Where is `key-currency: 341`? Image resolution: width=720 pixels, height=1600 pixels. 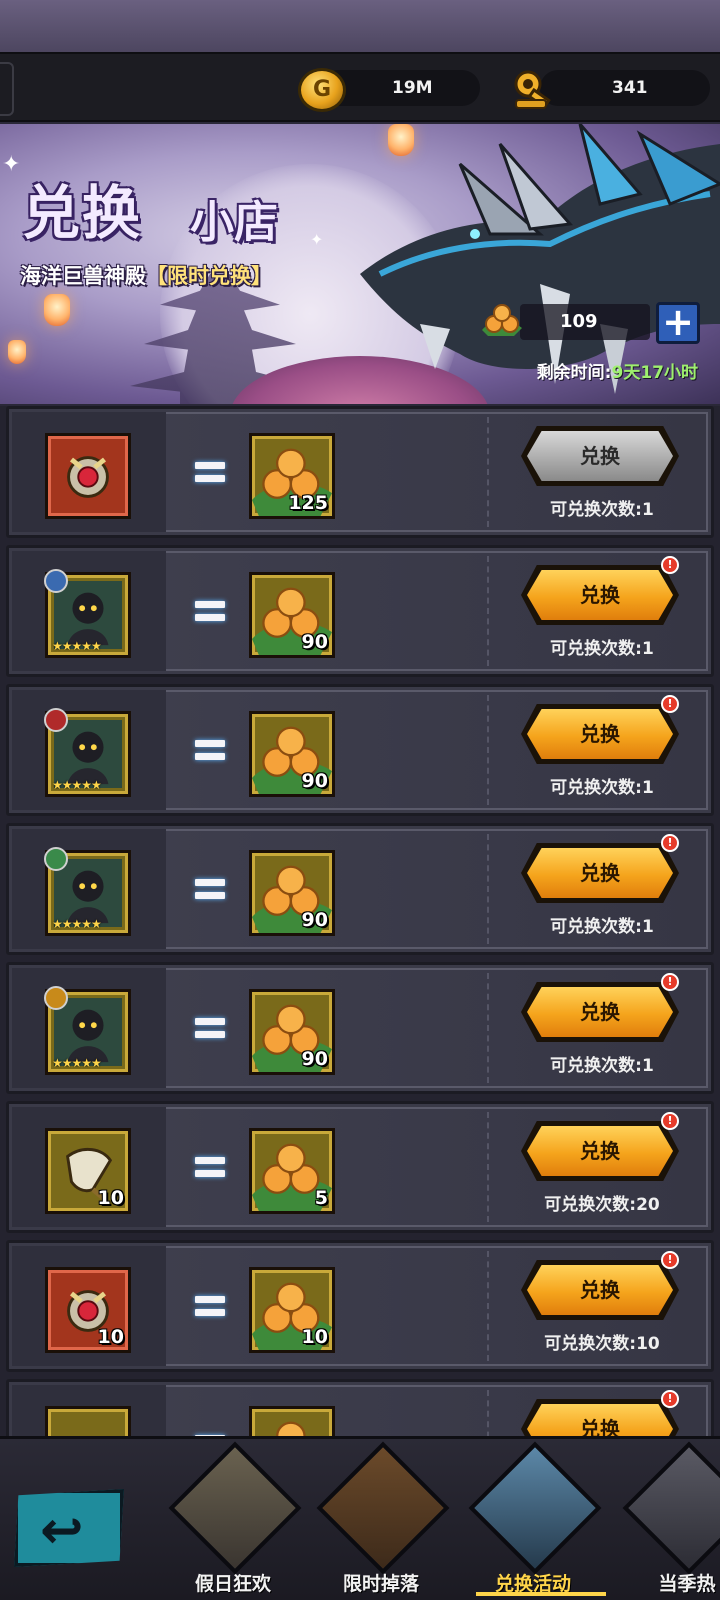
key-currency: 341 is located at coordinates (625, 88).